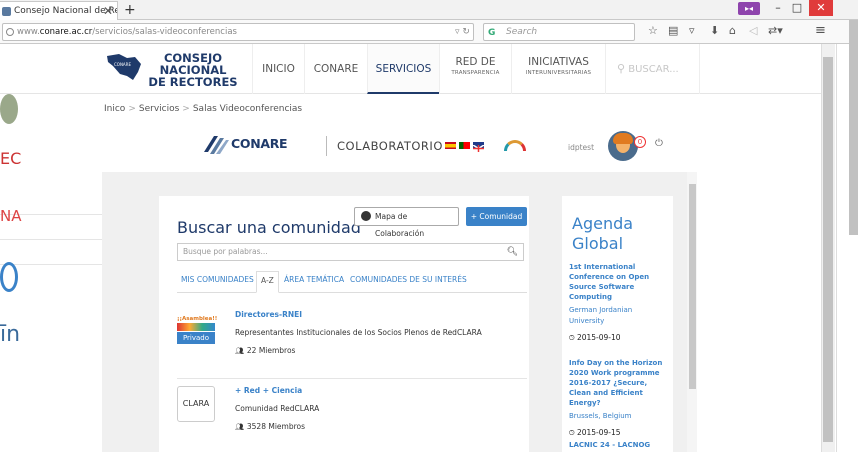 The image size is (858, 452). I want to click on tab-comunidades-interes: COMUNIDADES DE SU INTERÉS, so click(408, 279).